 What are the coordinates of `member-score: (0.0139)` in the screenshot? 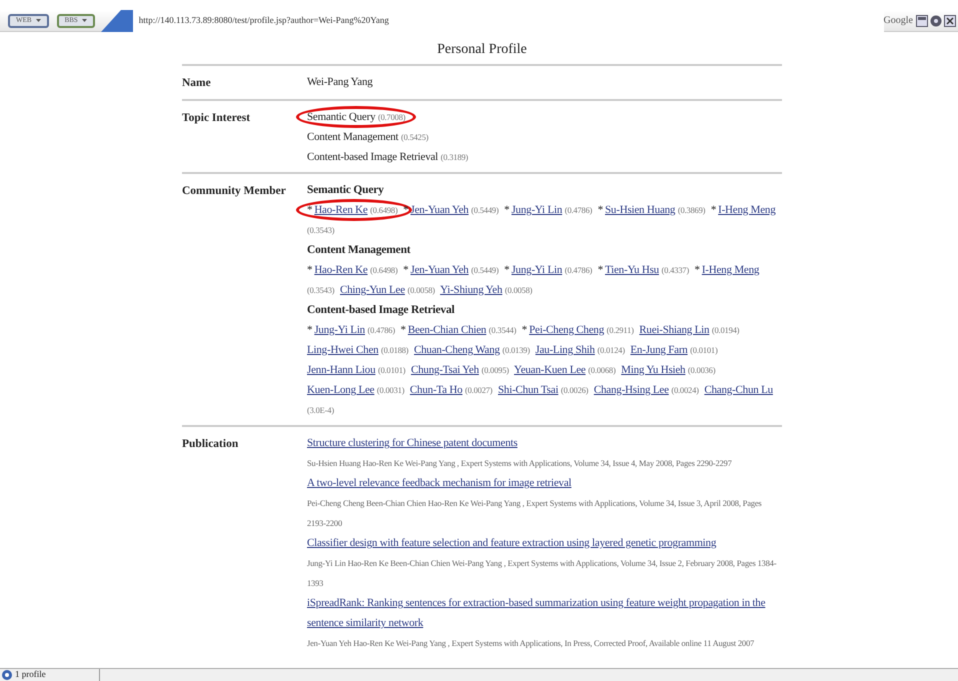 It's located at (516, 350).